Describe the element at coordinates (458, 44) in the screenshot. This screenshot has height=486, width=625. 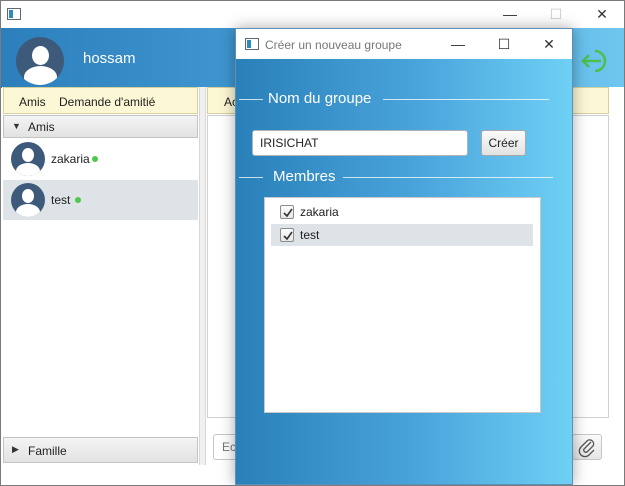
I see `dialog-minimize-button: —` at that location.